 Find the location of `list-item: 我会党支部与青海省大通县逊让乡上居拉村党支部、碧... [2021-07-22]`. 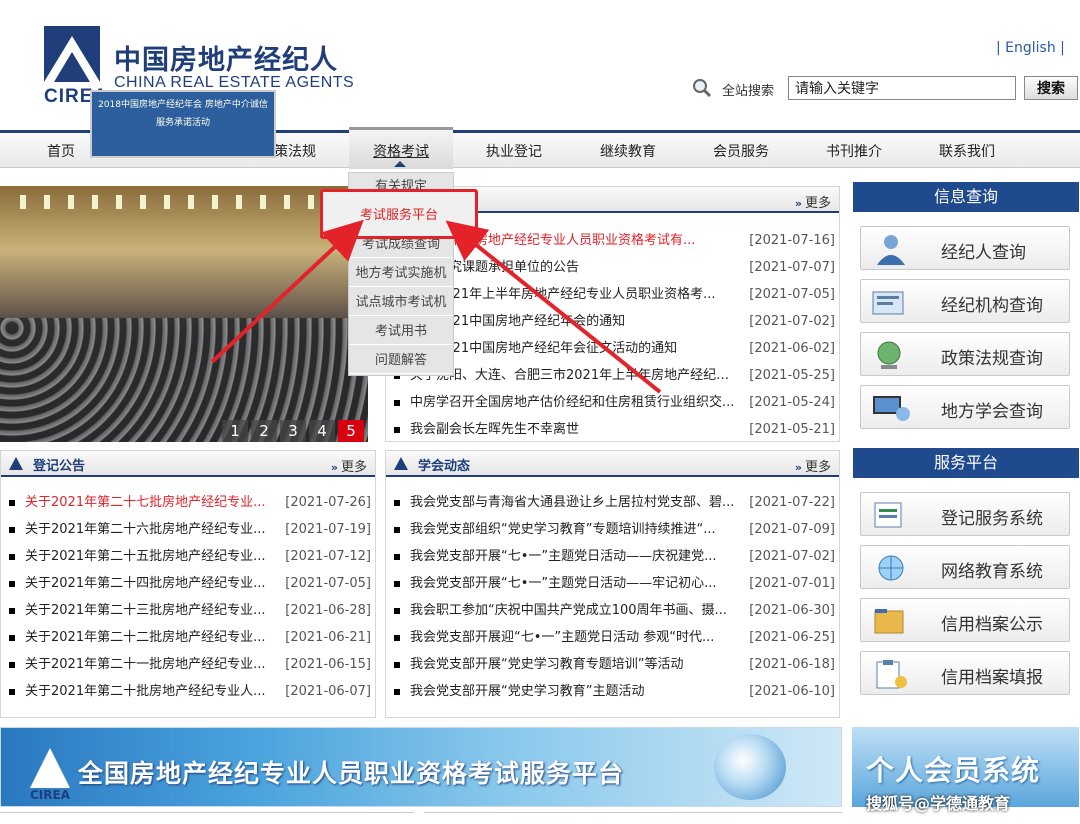

list-item: 我会党支部与青海省大通县逊让乡上居拉村党支部、碧... [2021-07-22] is located at coordinates (614, 502).